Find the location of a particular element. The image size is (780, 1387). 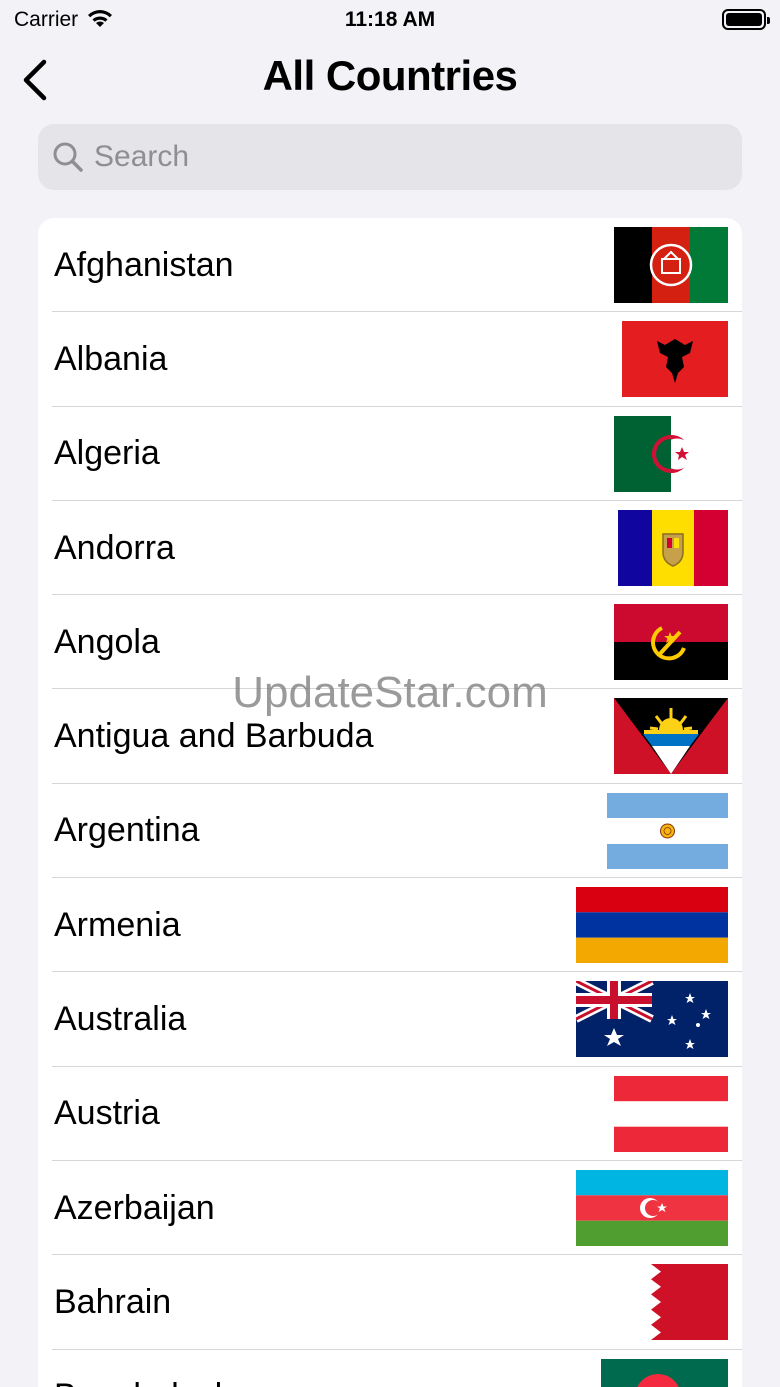

page-title: All Countries is located at coordinates (390, 75).